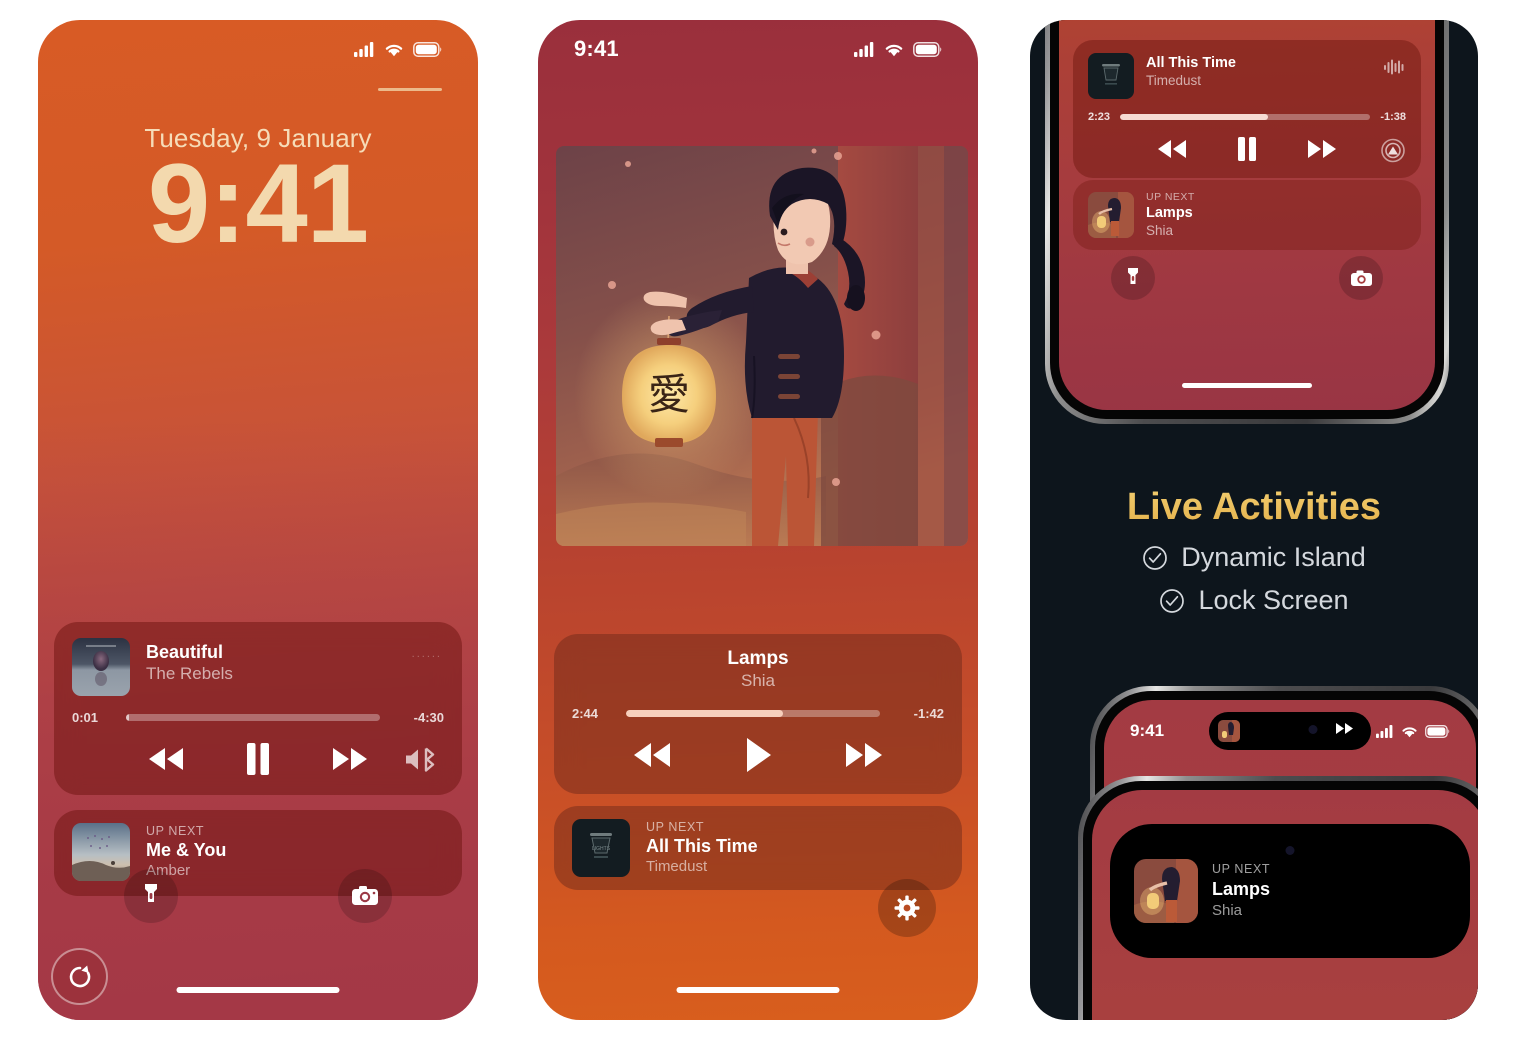  I want to click on bluetooth-audio-output-button, so click(422, 761).